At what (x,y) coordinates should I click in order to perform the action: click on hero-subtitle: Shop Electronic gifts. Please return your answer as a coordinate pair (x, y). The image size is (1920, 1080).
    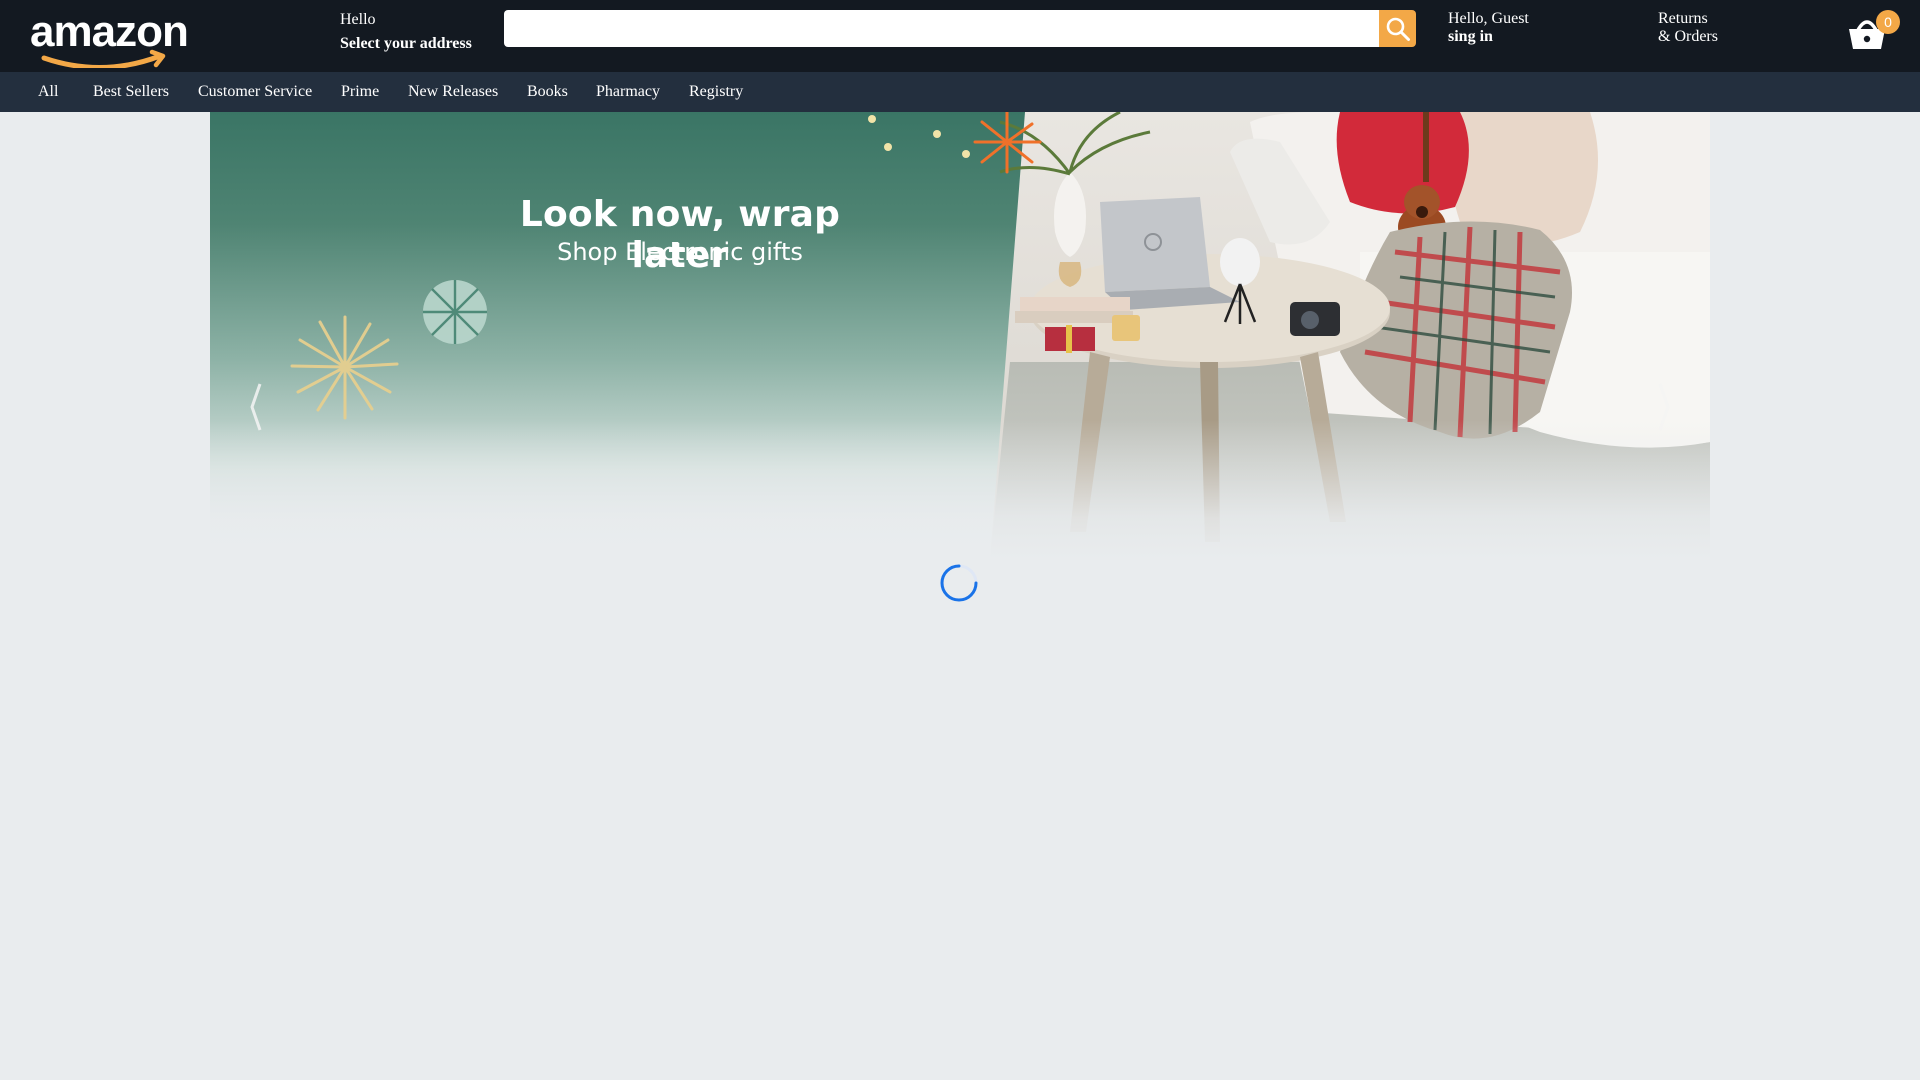
    Looking at the image, I should click on (680, 252).